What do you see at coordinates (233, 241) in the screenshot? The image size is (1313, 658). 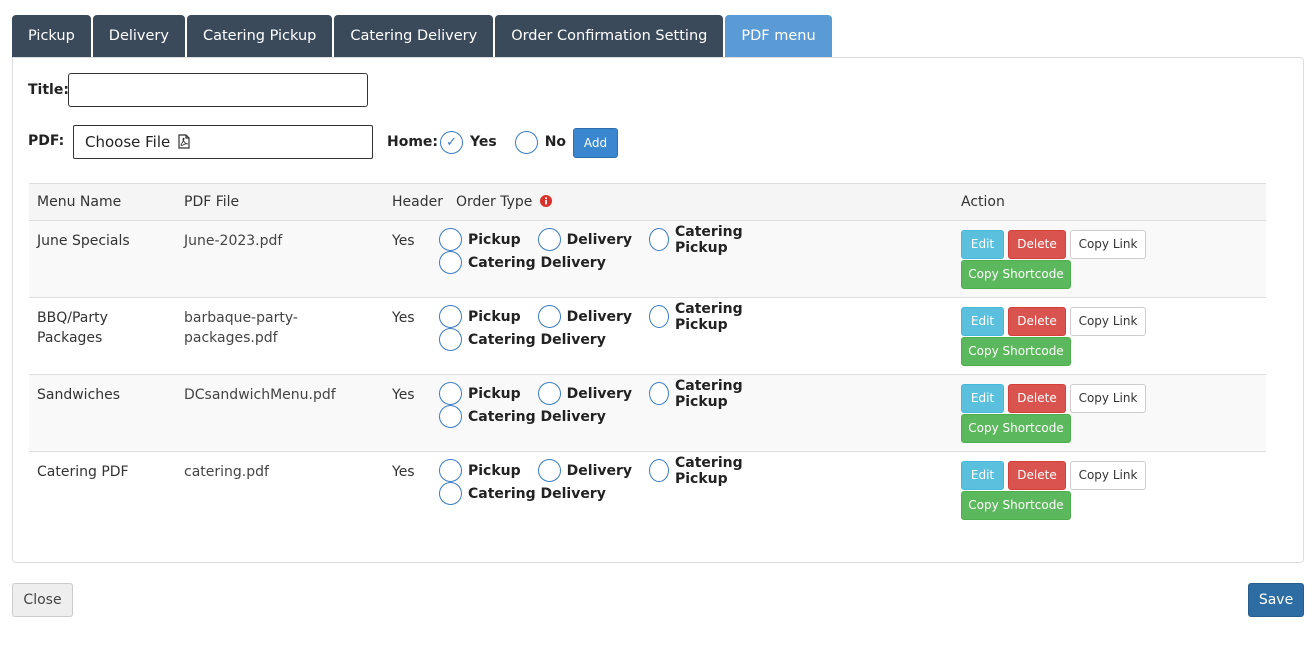 I see `pdf-file-cell: June-2023.pdf` at bounding box center [233, 241].